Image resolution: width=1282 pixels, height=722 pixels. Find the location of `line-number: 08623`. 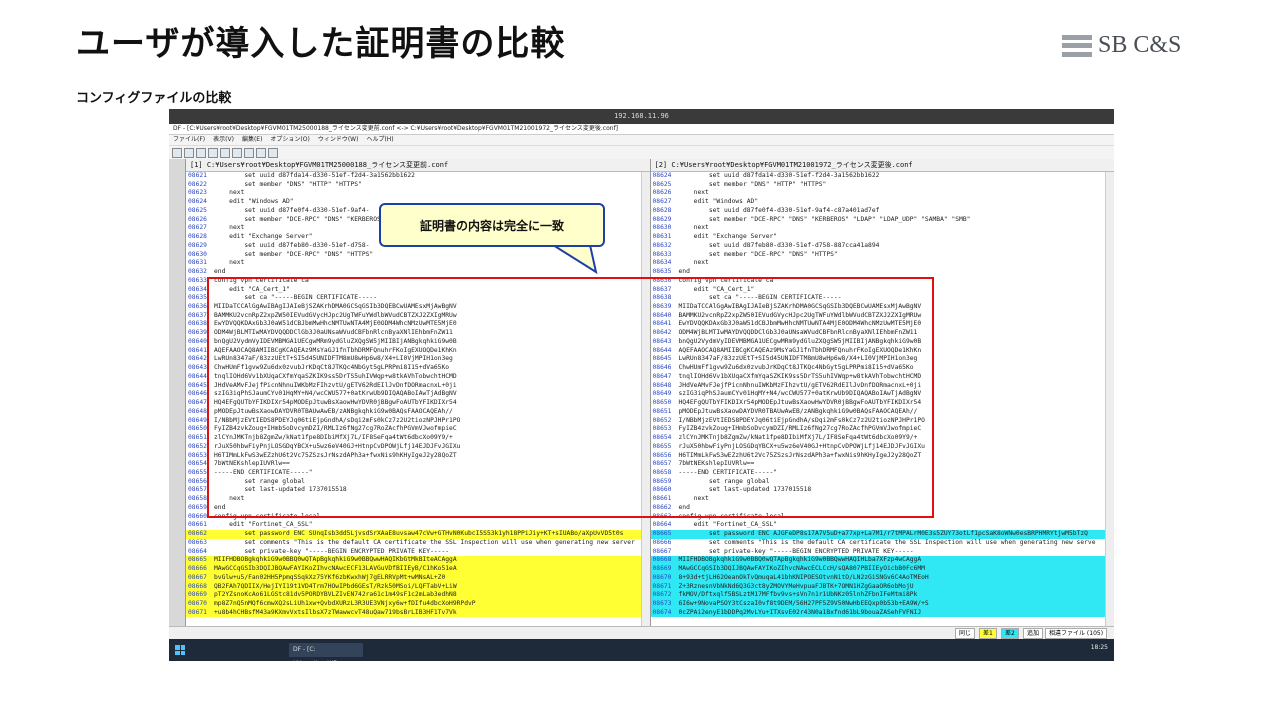

line-number: 08623 is located at coordinates (197, 193).